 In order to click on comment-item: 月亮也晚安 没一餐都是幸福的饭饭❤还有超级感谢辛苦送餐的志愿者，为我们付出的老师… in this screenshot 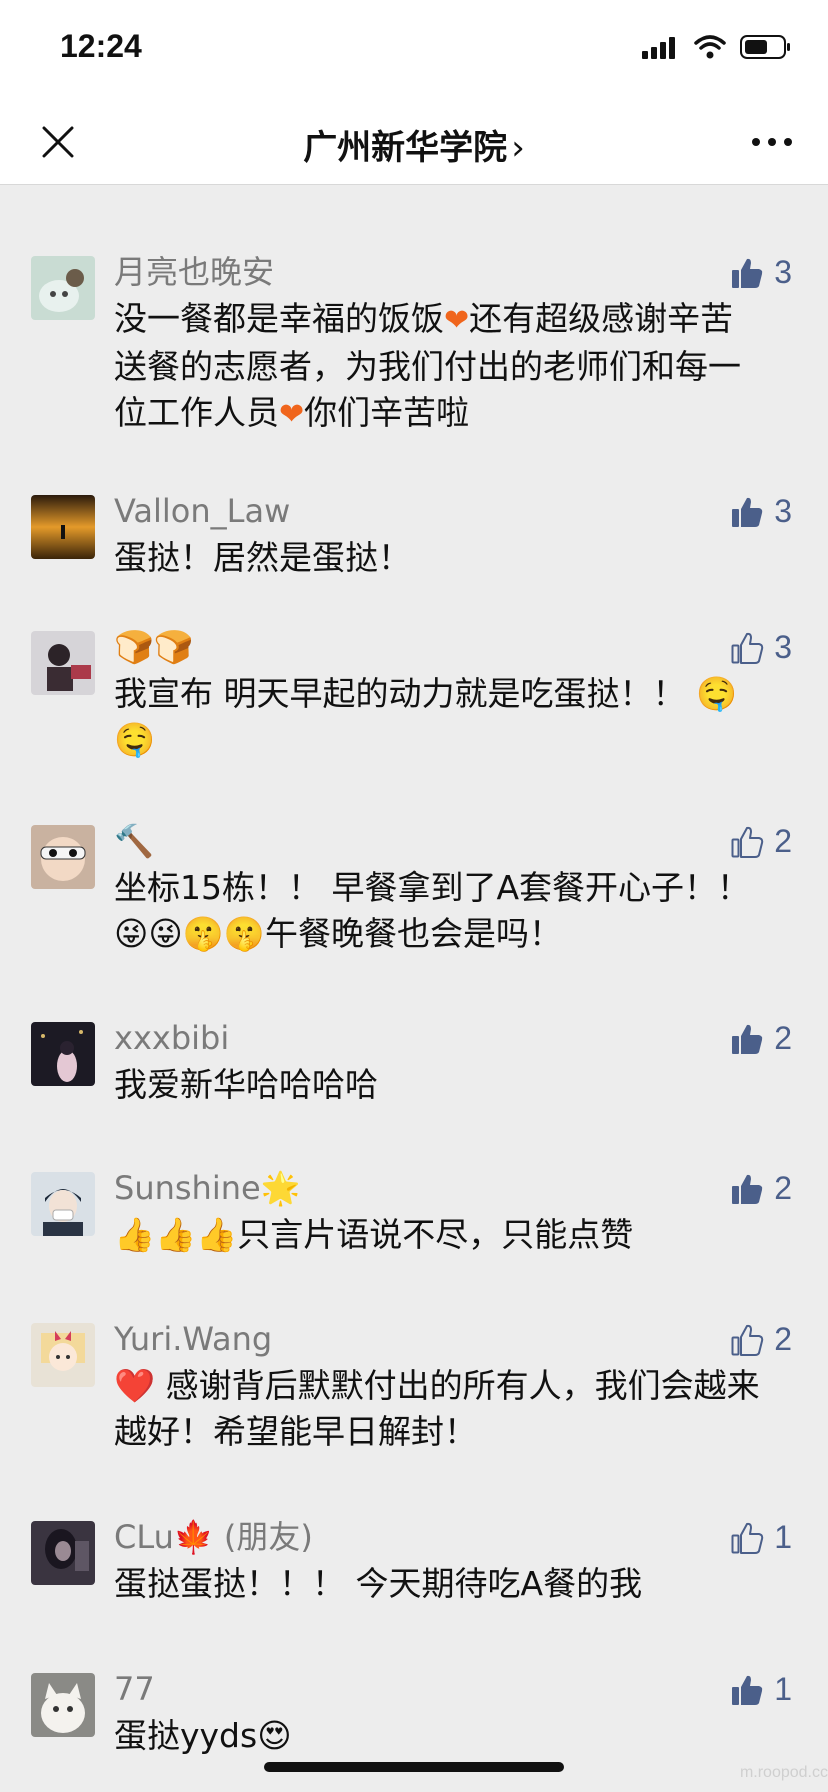, I will do `click(414, 349)`.